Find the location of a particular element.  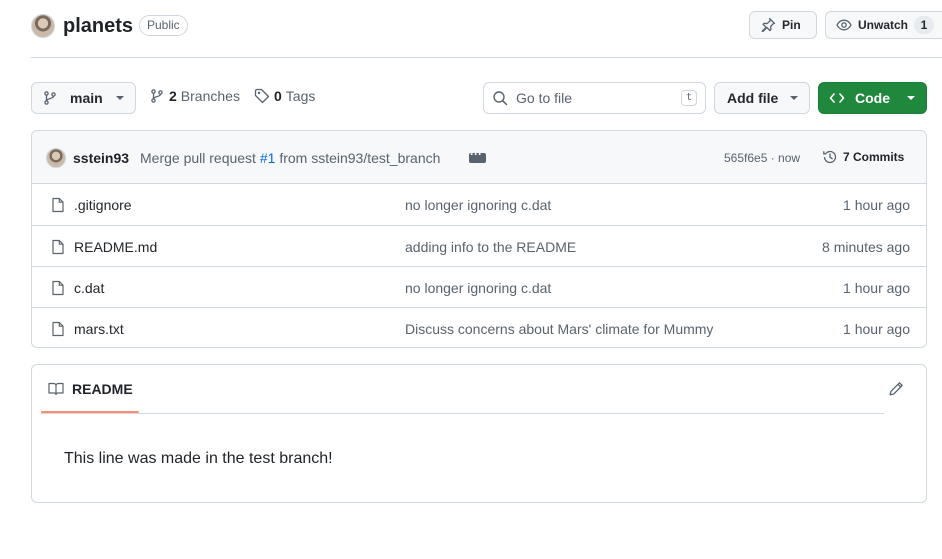

branch-name: main is located at coordinates (86, 98).